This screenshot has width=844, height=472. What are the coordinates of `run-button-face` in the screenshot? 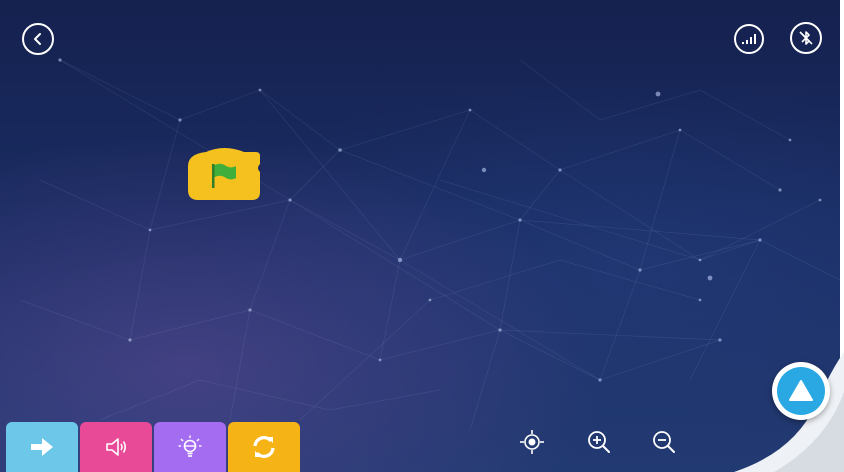 It's located at (801, 391).